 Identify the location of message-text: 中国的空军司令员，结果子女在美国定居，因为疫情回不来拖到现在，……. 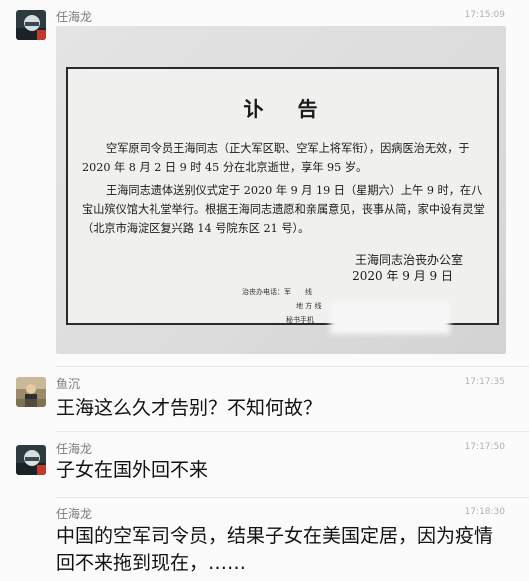
(275, 549).